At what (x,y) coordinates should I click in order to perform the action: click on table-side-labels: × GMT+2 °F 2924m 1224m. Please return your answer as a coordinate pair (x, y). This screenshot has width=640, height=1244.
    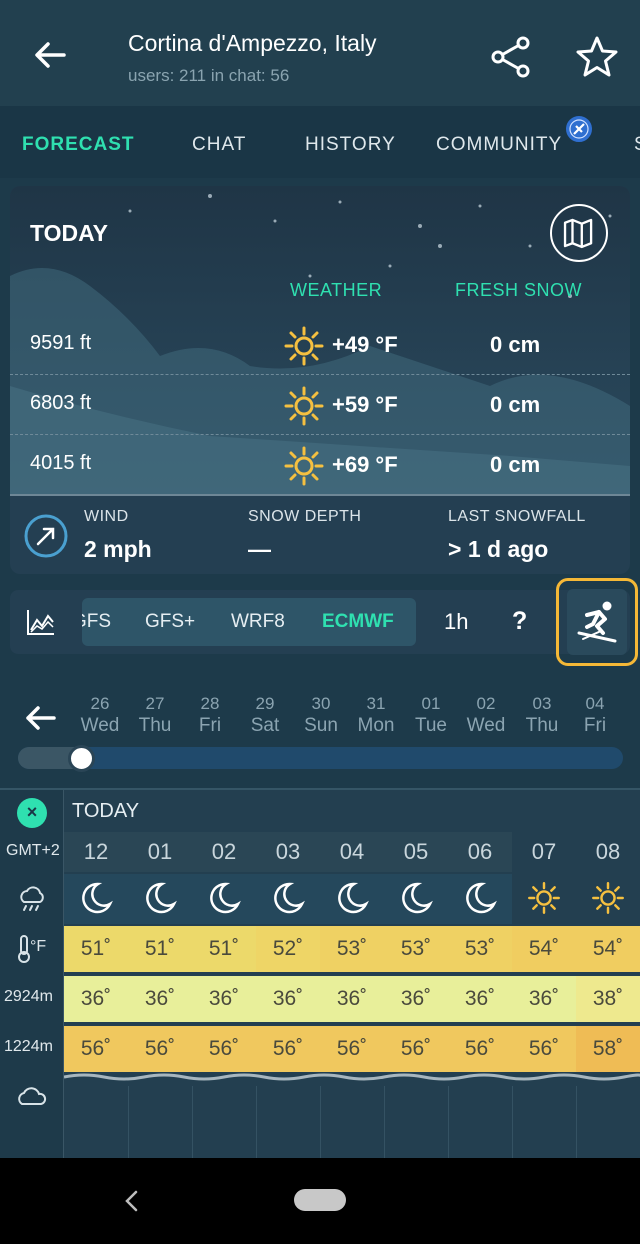
    Looking at the image, I should click on (32, 975).